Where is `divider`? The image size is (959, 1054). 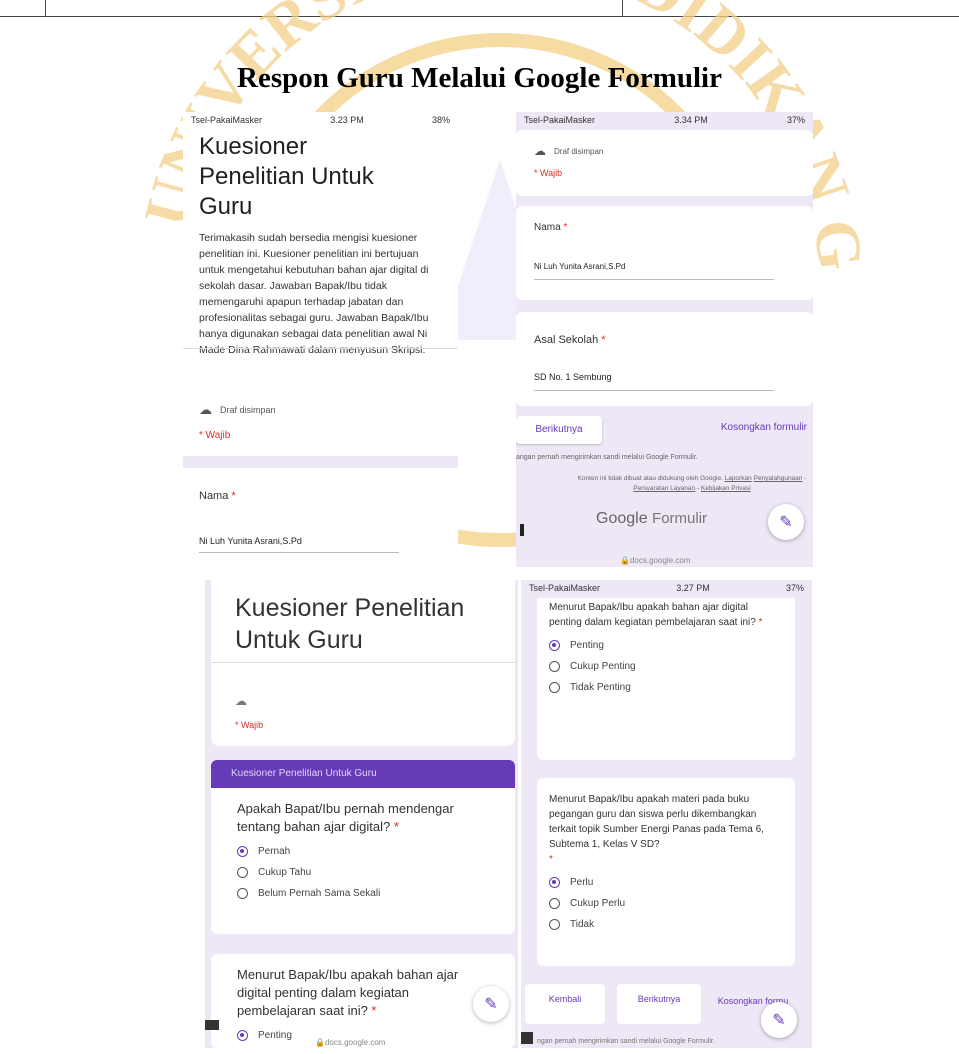
divider is located at coordinates (363, 662).